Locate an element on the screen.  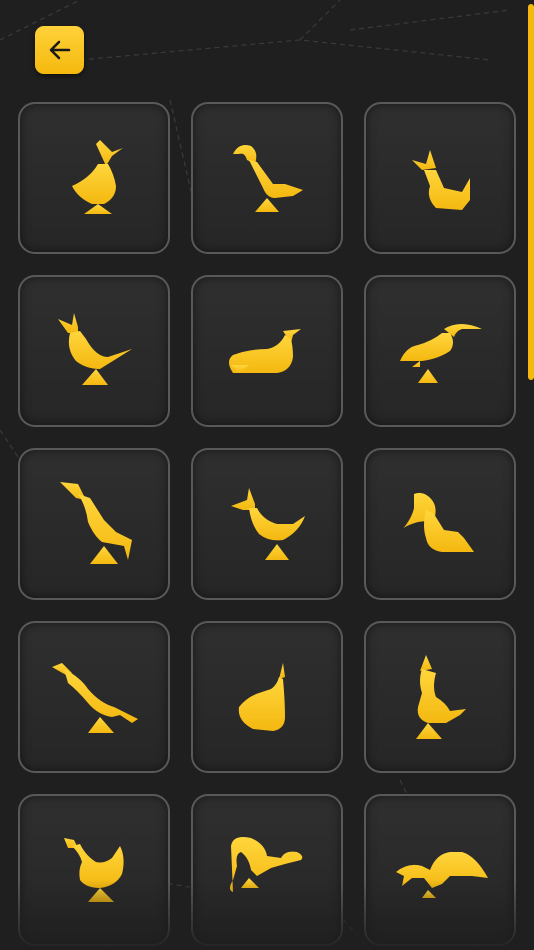
arrow-left-icon is located at coordinates (59, 50).